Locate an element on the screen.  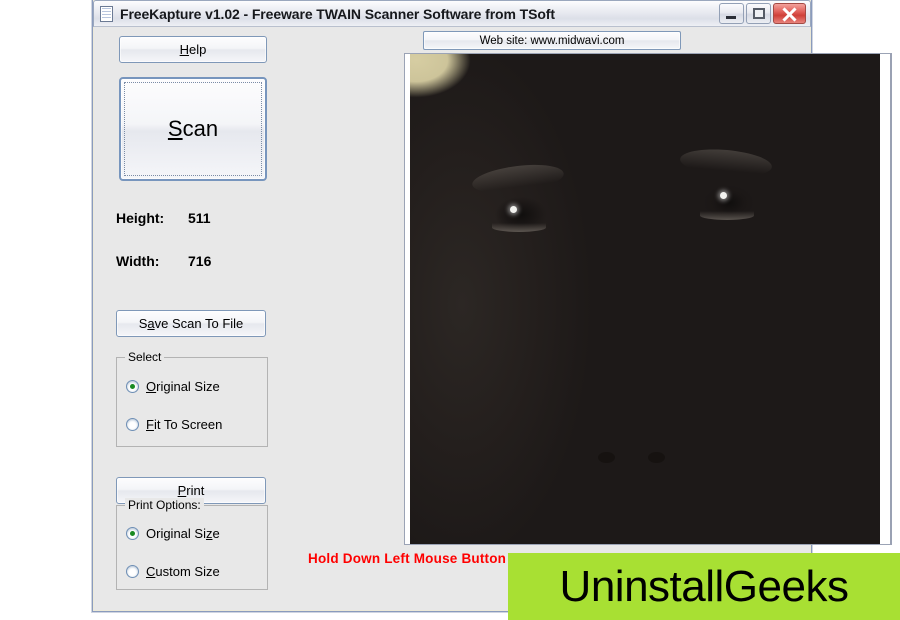
close-button is located at coordinates (789, 13).